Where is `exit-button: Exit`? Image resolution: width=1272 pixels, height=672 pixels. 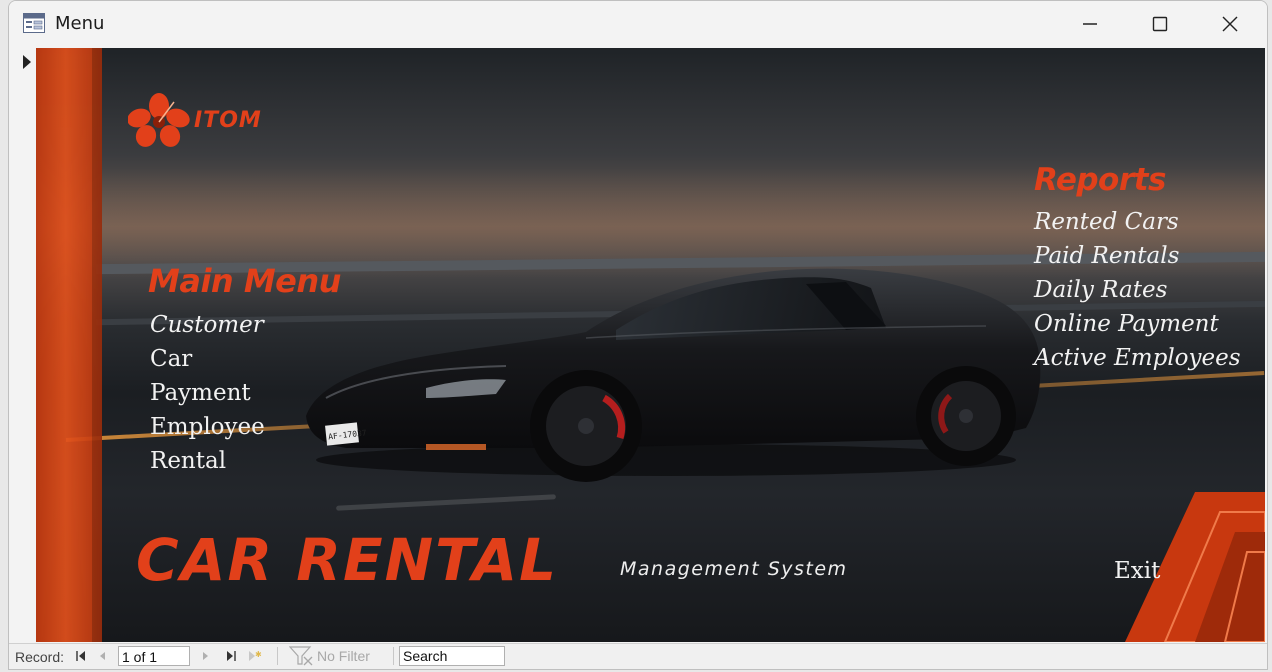
exit-button: Exit is located at coordinates (1137, 571).